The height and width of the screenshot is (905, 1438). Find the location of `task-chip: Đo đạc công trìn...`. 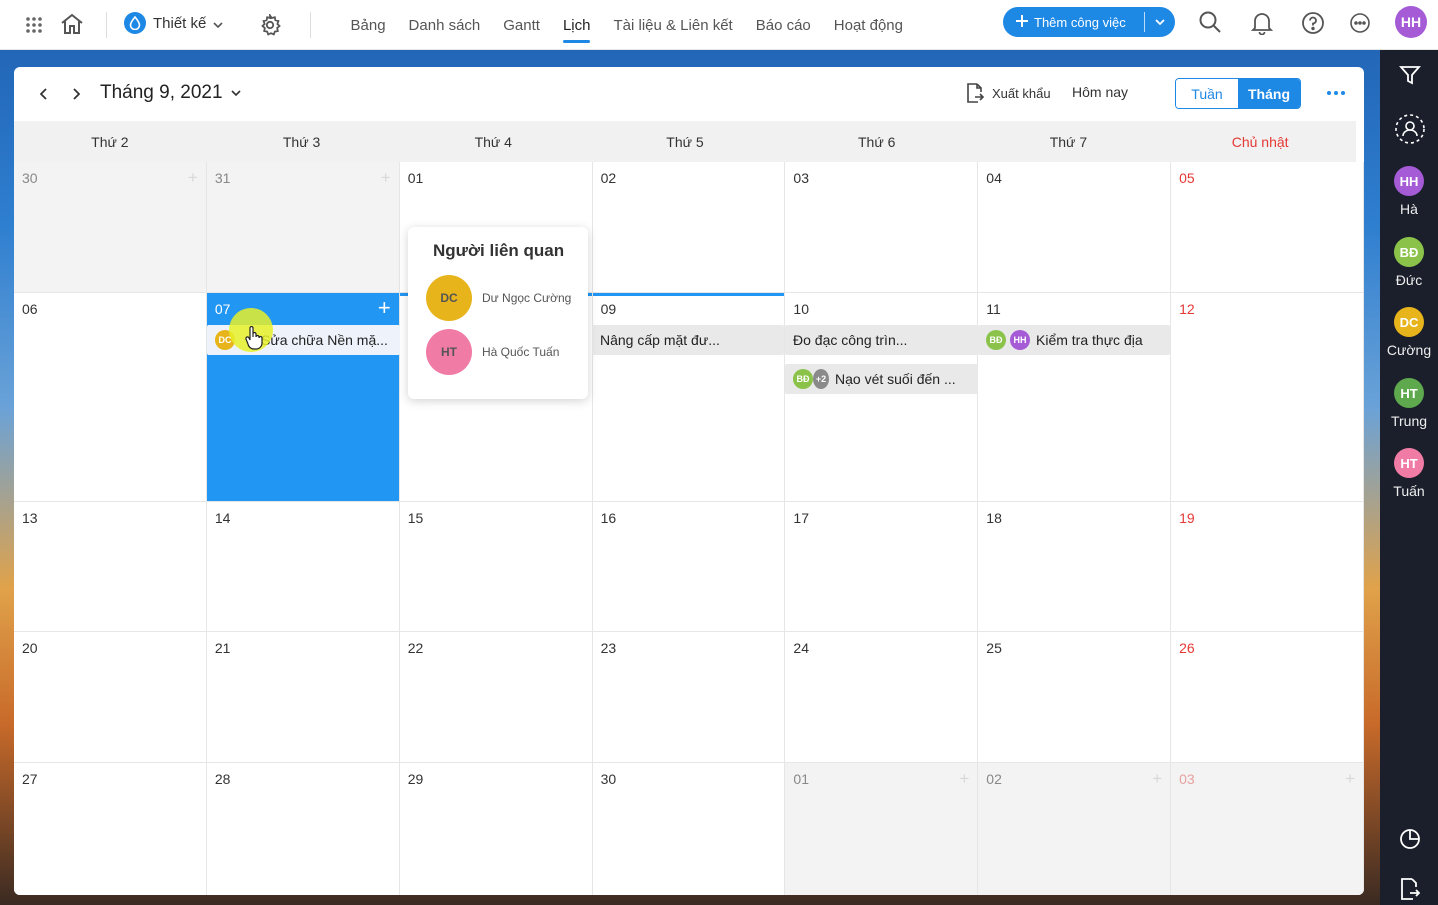

task-chip: Đo đạc công trìn... is located at coordinates (881, 340).